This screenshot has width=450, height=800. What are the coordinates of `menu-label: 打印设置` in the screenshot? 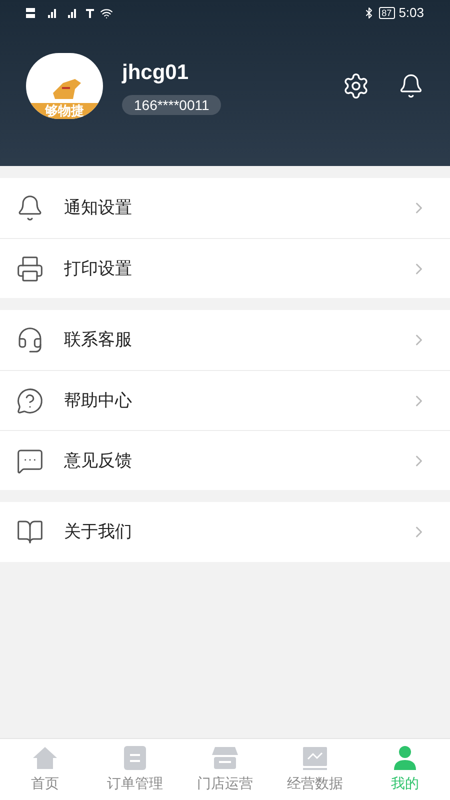 It's located at (98, 269).